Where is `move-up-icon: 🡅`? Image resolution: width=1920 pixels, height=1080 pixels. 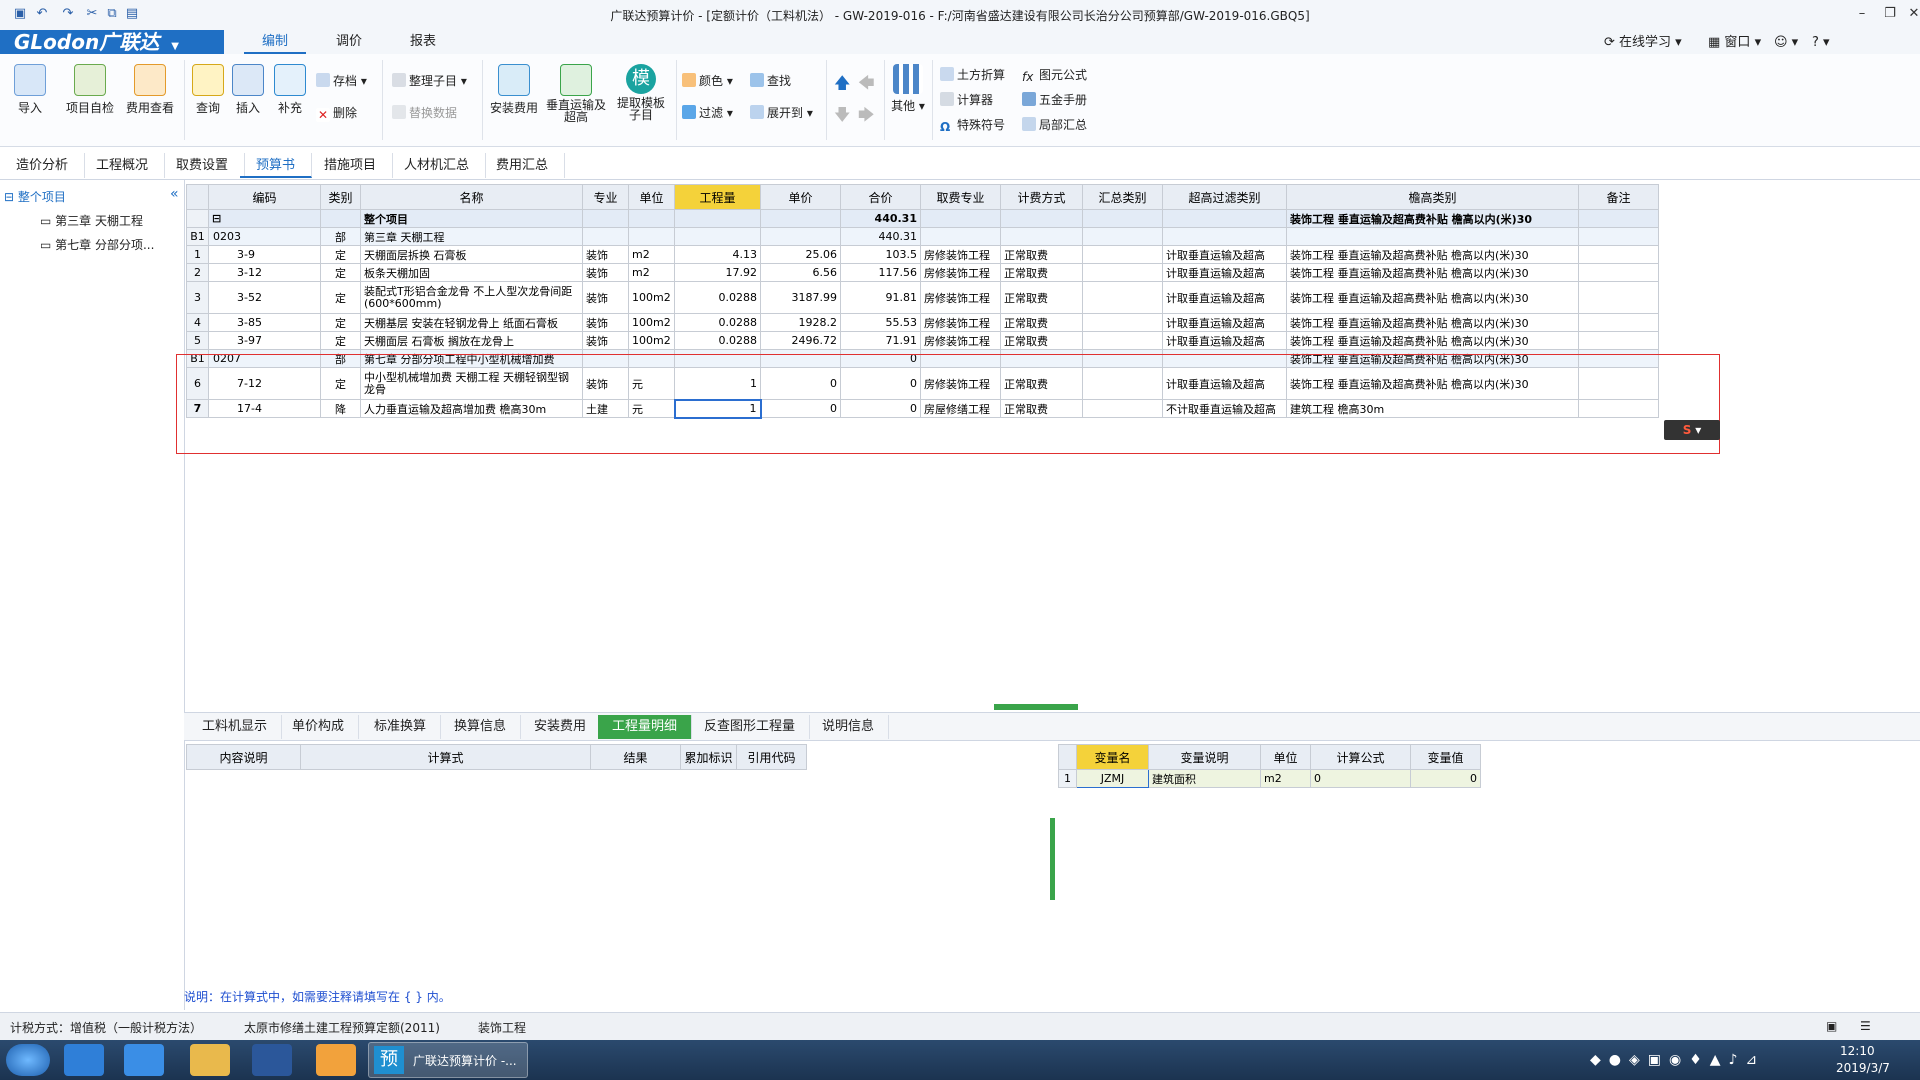
move-up-icon: 🡅 is located at coordinates (842, 85).